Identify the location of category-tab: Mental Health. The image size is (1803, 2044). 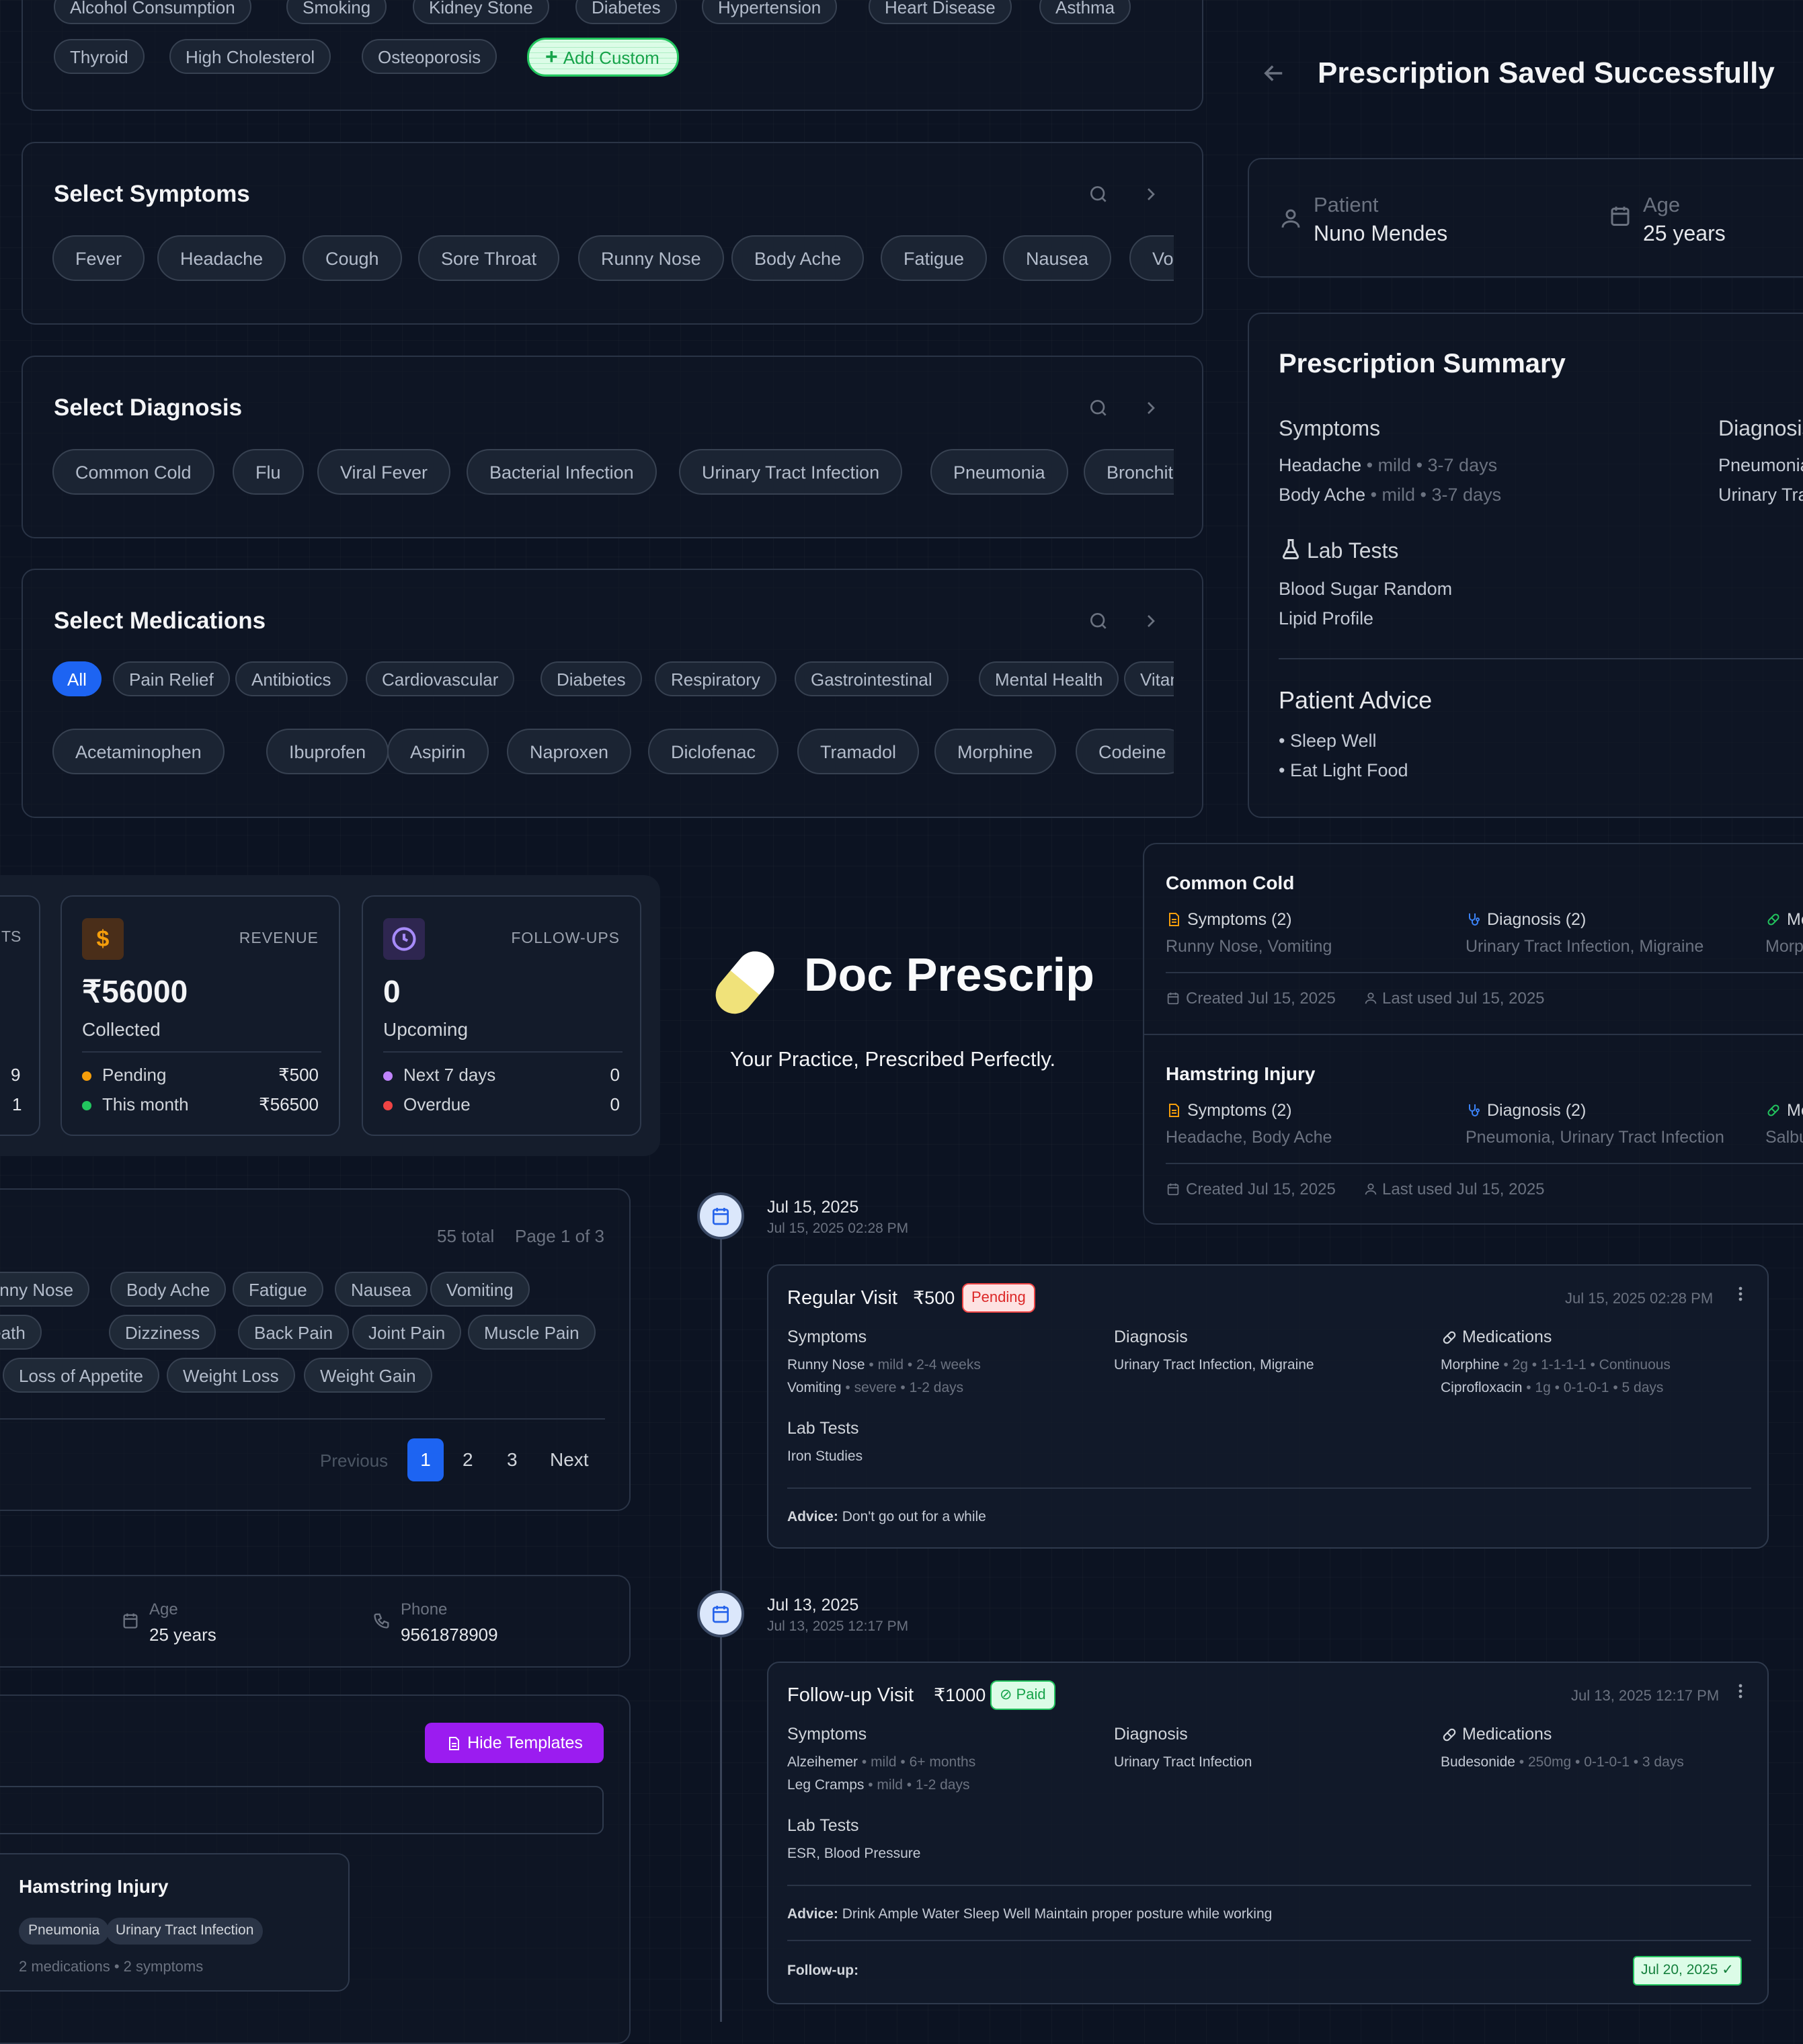
(1049, 678).